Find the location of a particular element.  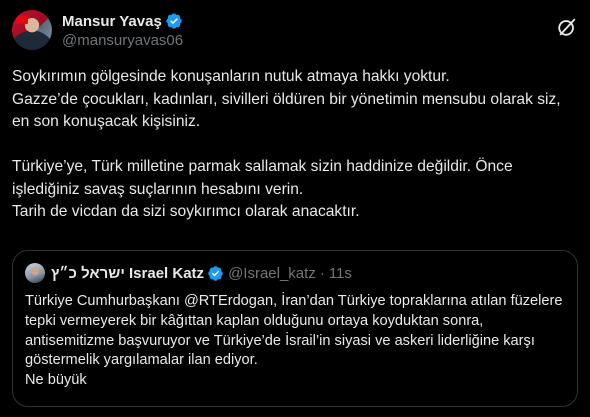

quoted-author-handle: @Israel_katz is located at coordinates (272, 273).